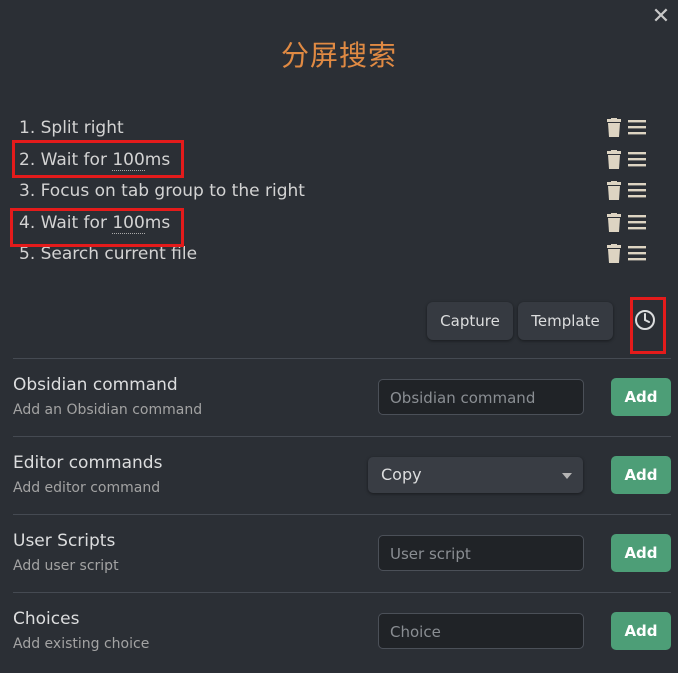 The image size is (678, 673). What do you see at coordinates (481, 397) in the screenshot?
I see `obsidian-command-input: Obsidian command` at bounding box center [481, 397].